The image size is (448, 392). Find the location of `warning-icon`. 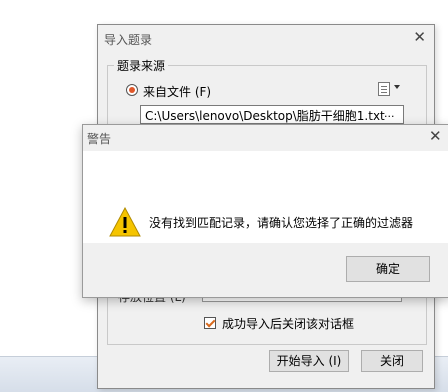

warning-icon is located at coordinates (125, 222).